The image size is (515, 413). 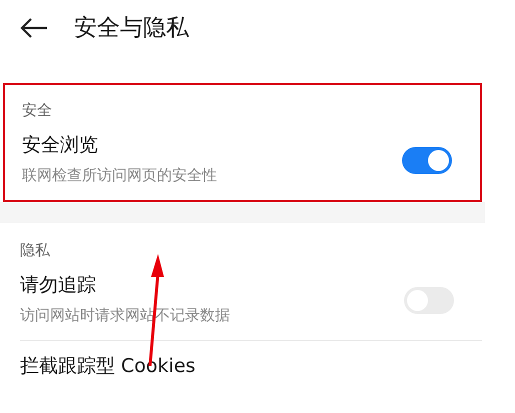 I want to click on setting-title: 安全浏览, so click(x=60, y=145).